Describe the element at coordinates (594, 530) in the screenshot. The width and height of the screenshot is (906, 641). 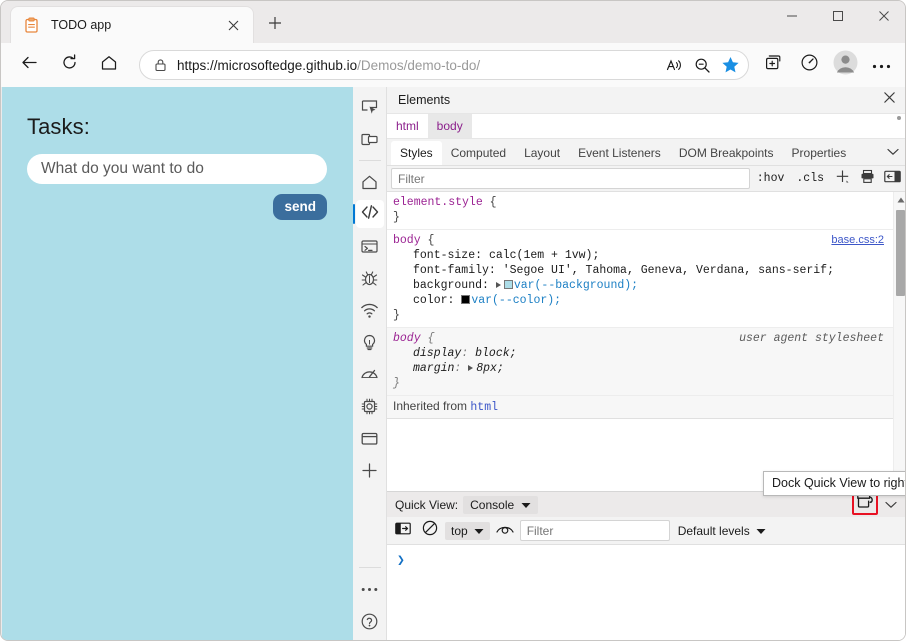
I see `console-filter-input: Filter` at that location.